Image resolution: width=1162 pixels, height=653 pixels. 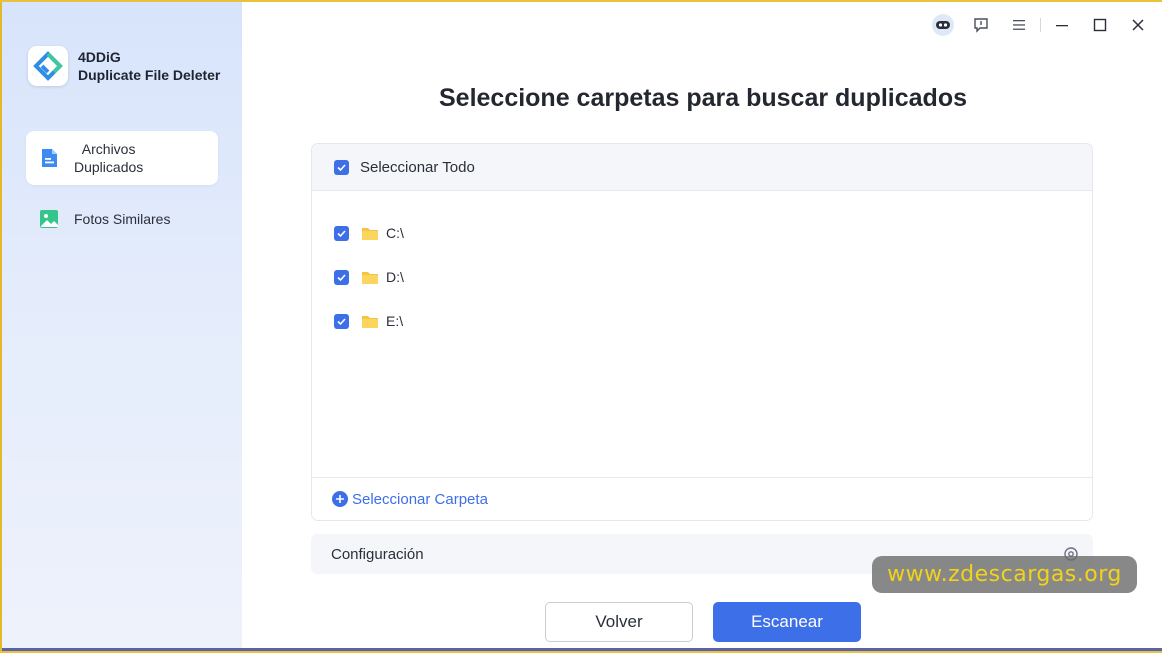 What do you see at coordinates (1040, 25) in the screenshot?
I see `titlebar-divider` at bounding box center [1040, 25].